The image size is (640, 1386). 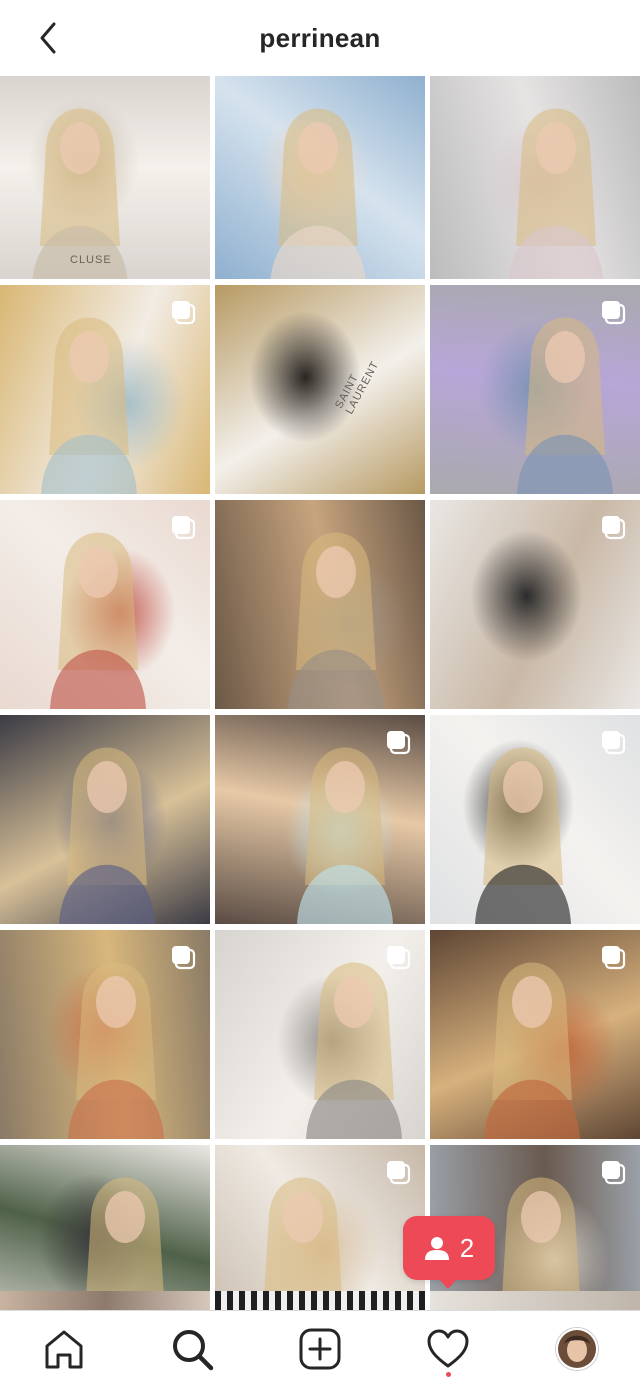 I want to click on chevron-left-icon, so click(x=48, y=38).